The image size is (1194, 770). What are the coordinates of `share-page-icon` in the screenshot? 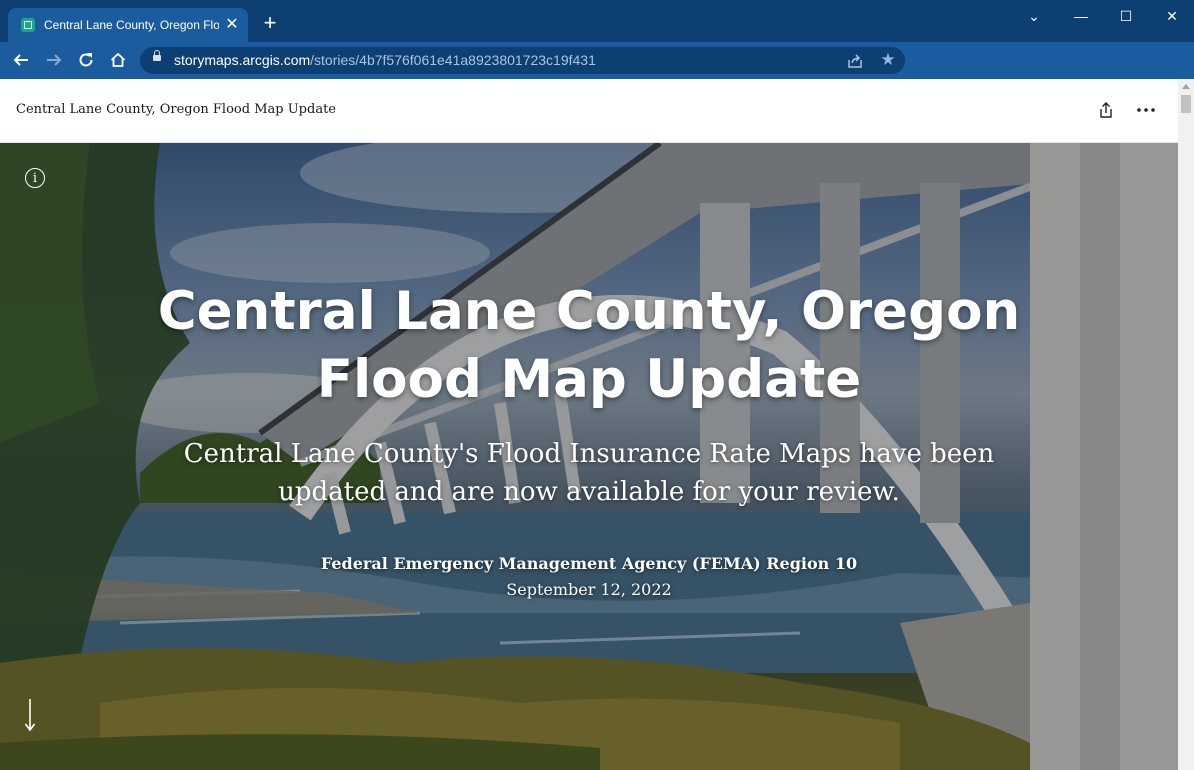 It's located at (855, 61).